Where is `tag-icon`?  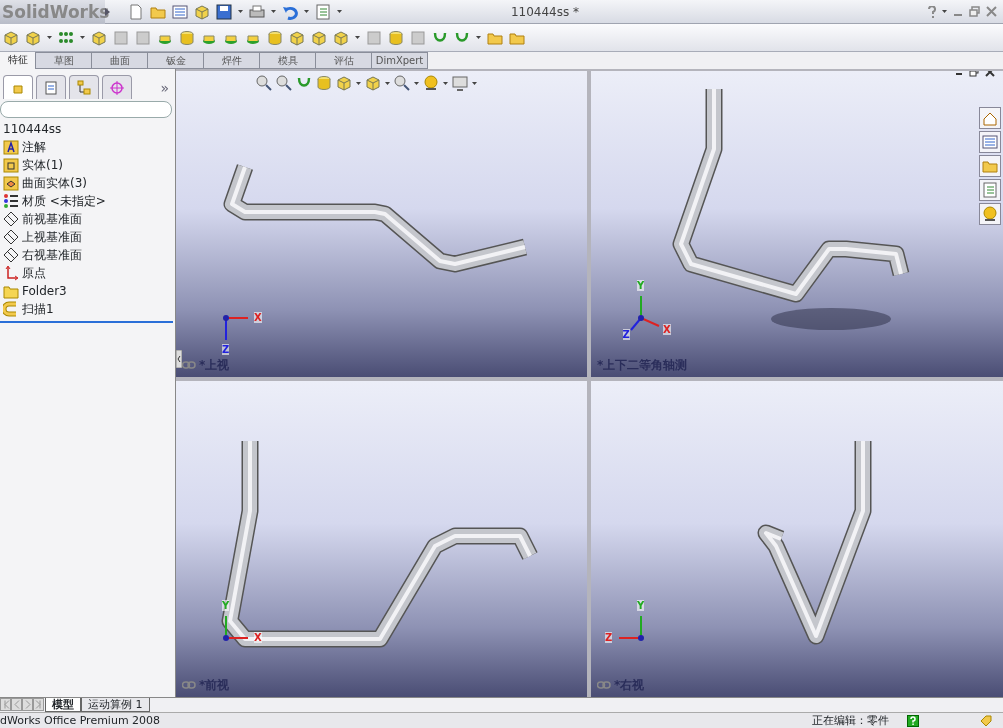 tag-icon is located at coordinates (986, 720).